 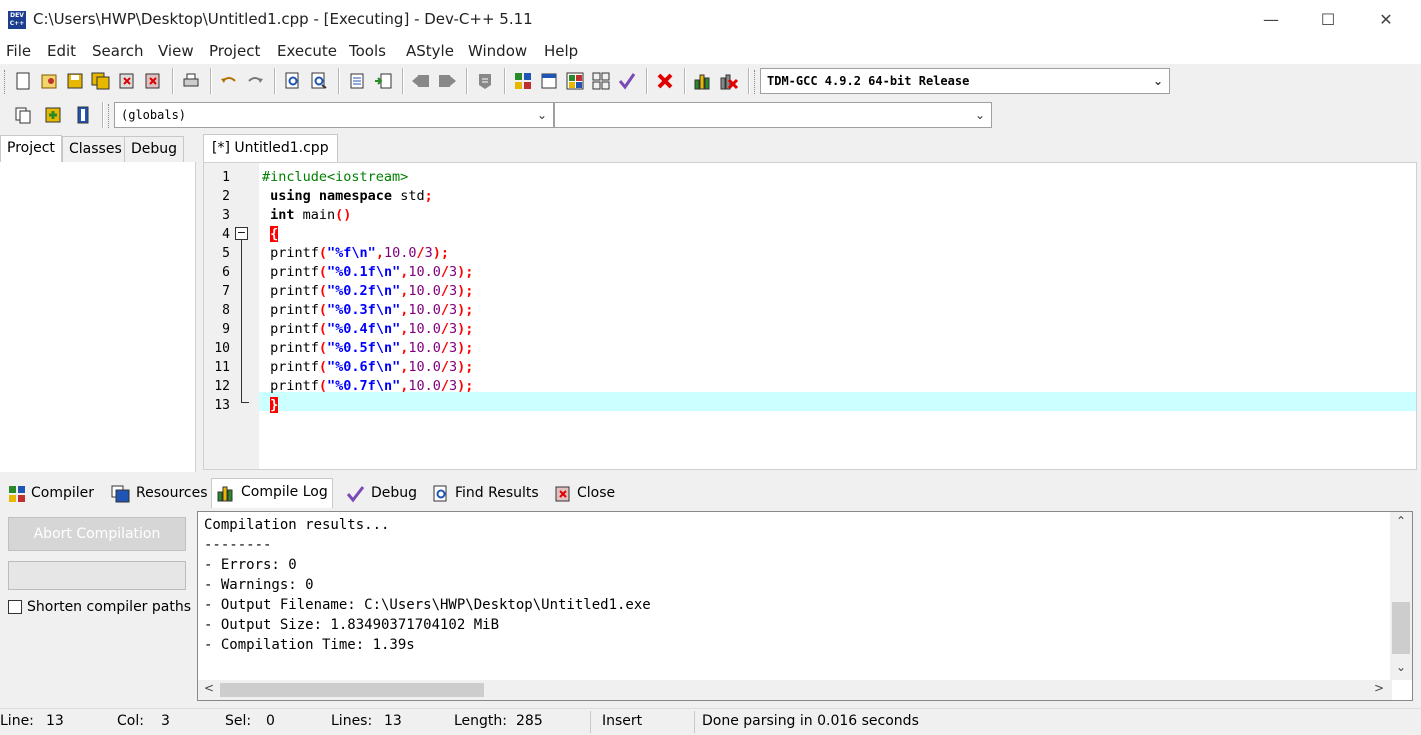 What do you see at coordinates (293, 81) in the screenshot?
I see `find-icon` at bounding box center [293, 81].